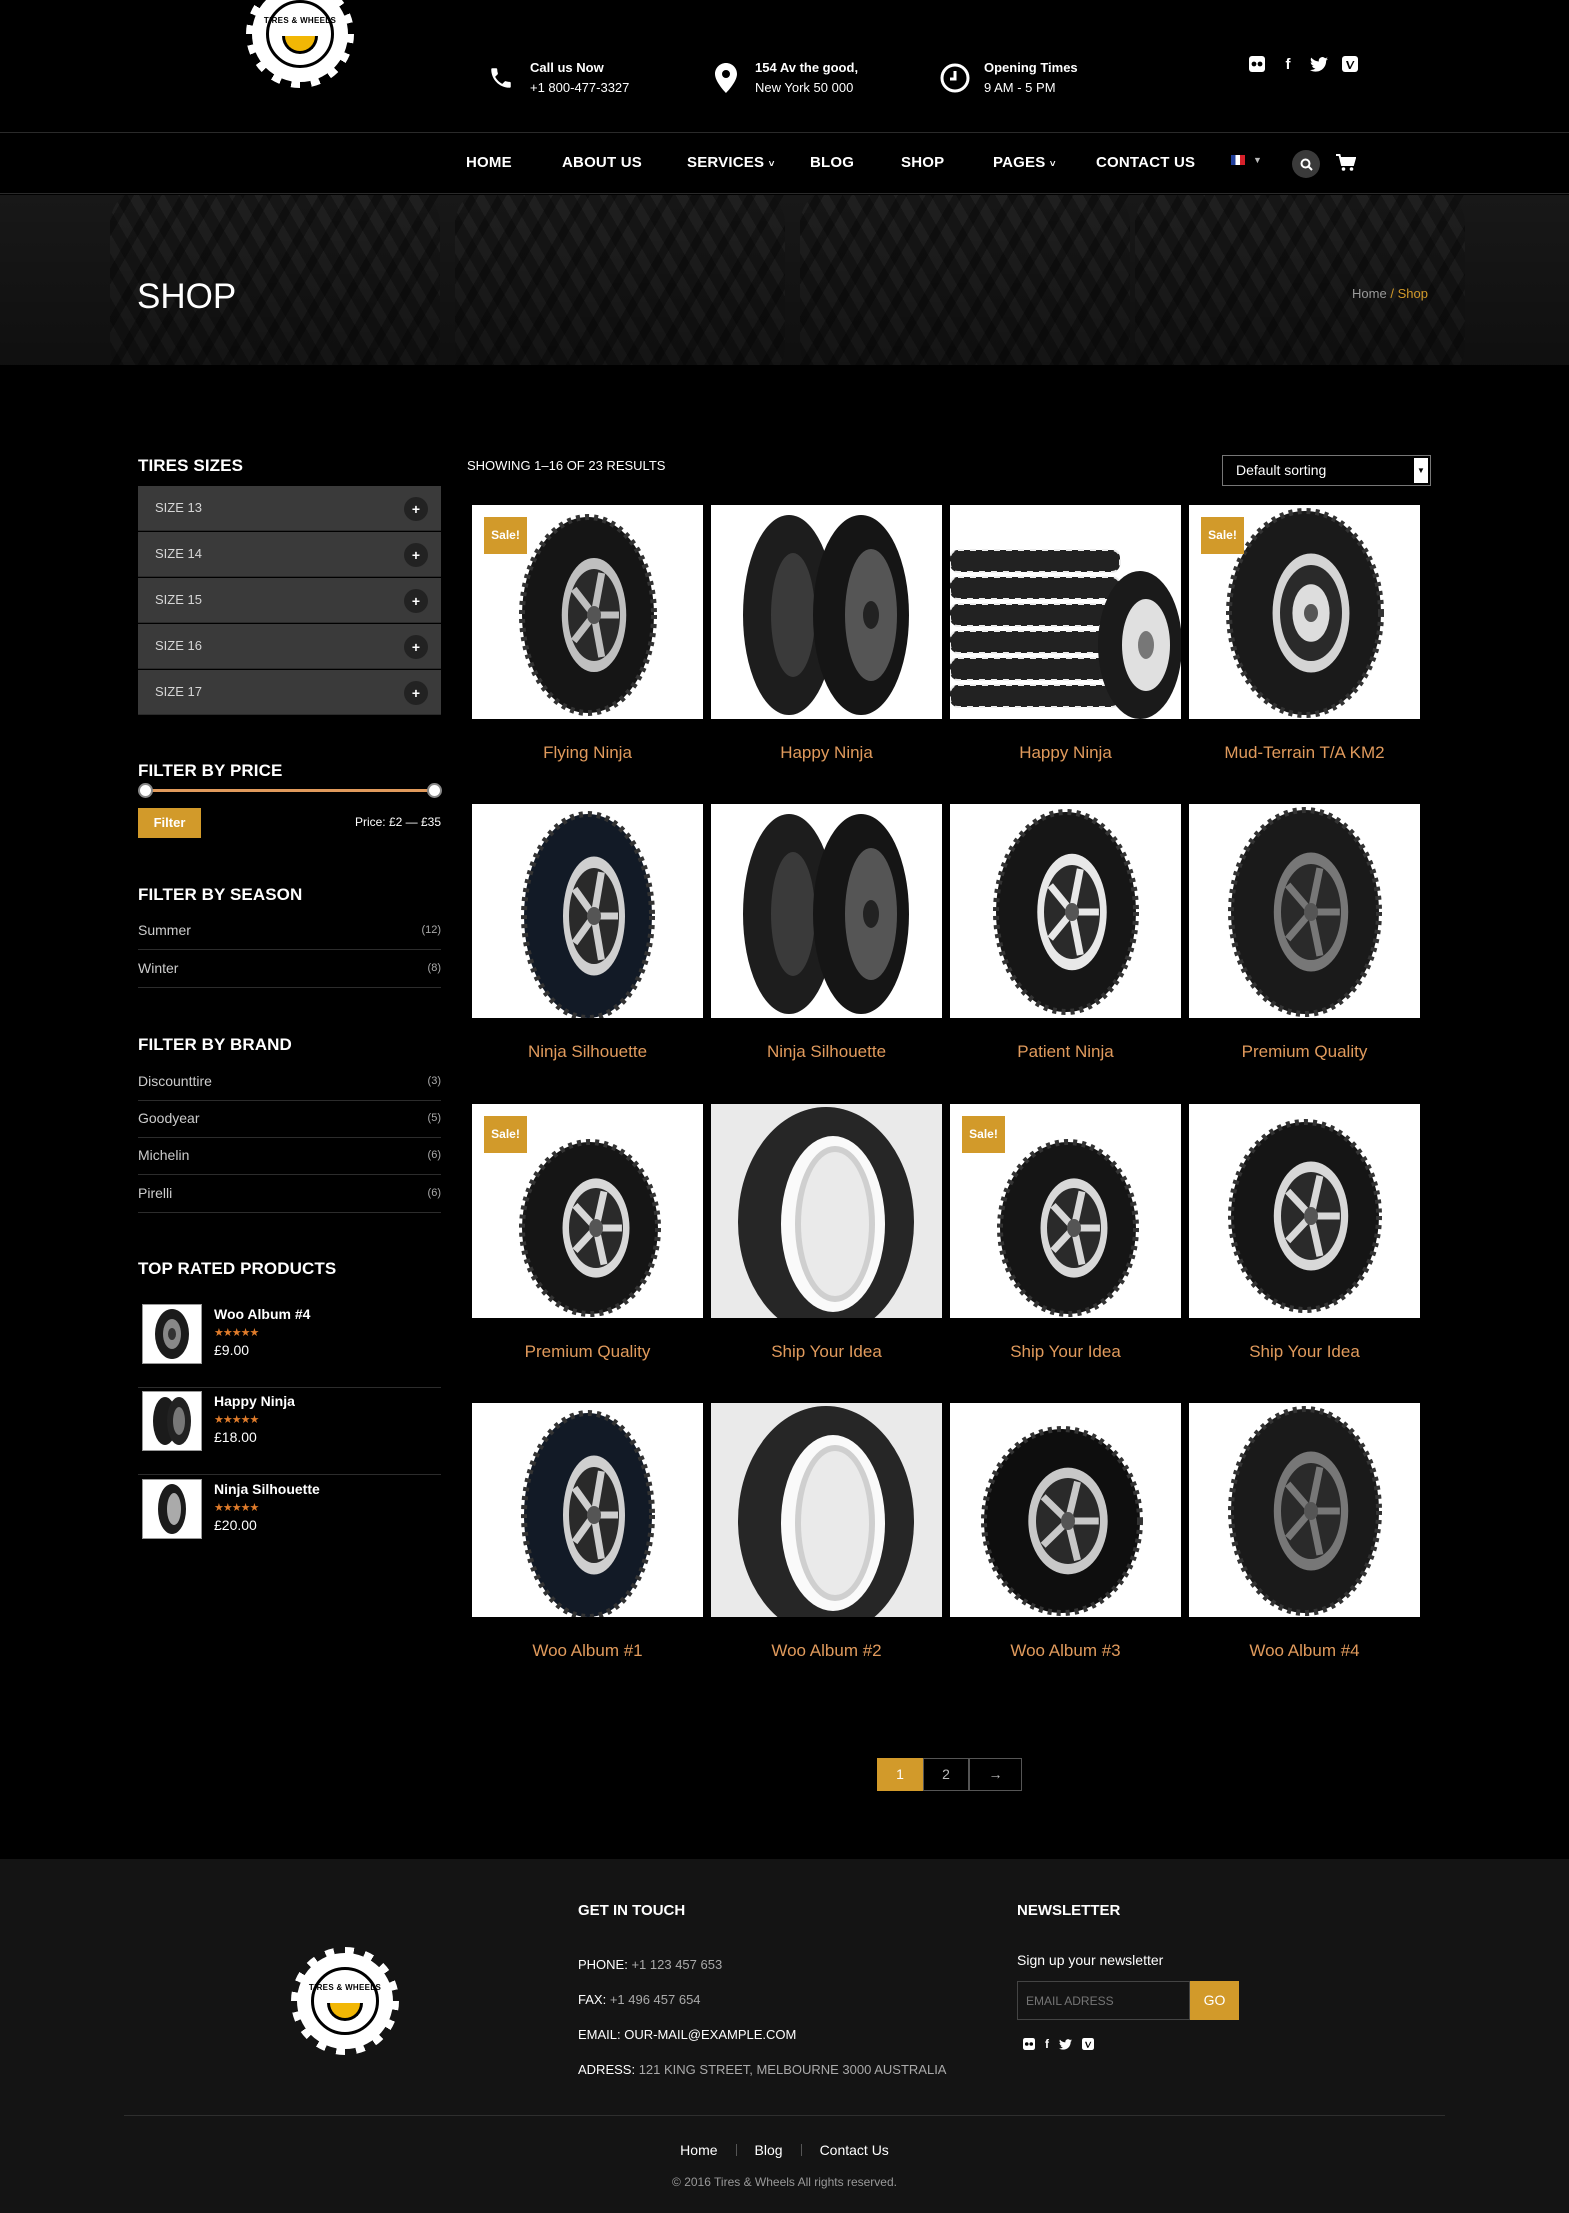  I want to click on size-filter-16: SIZE 16 +, so click(289, 646).